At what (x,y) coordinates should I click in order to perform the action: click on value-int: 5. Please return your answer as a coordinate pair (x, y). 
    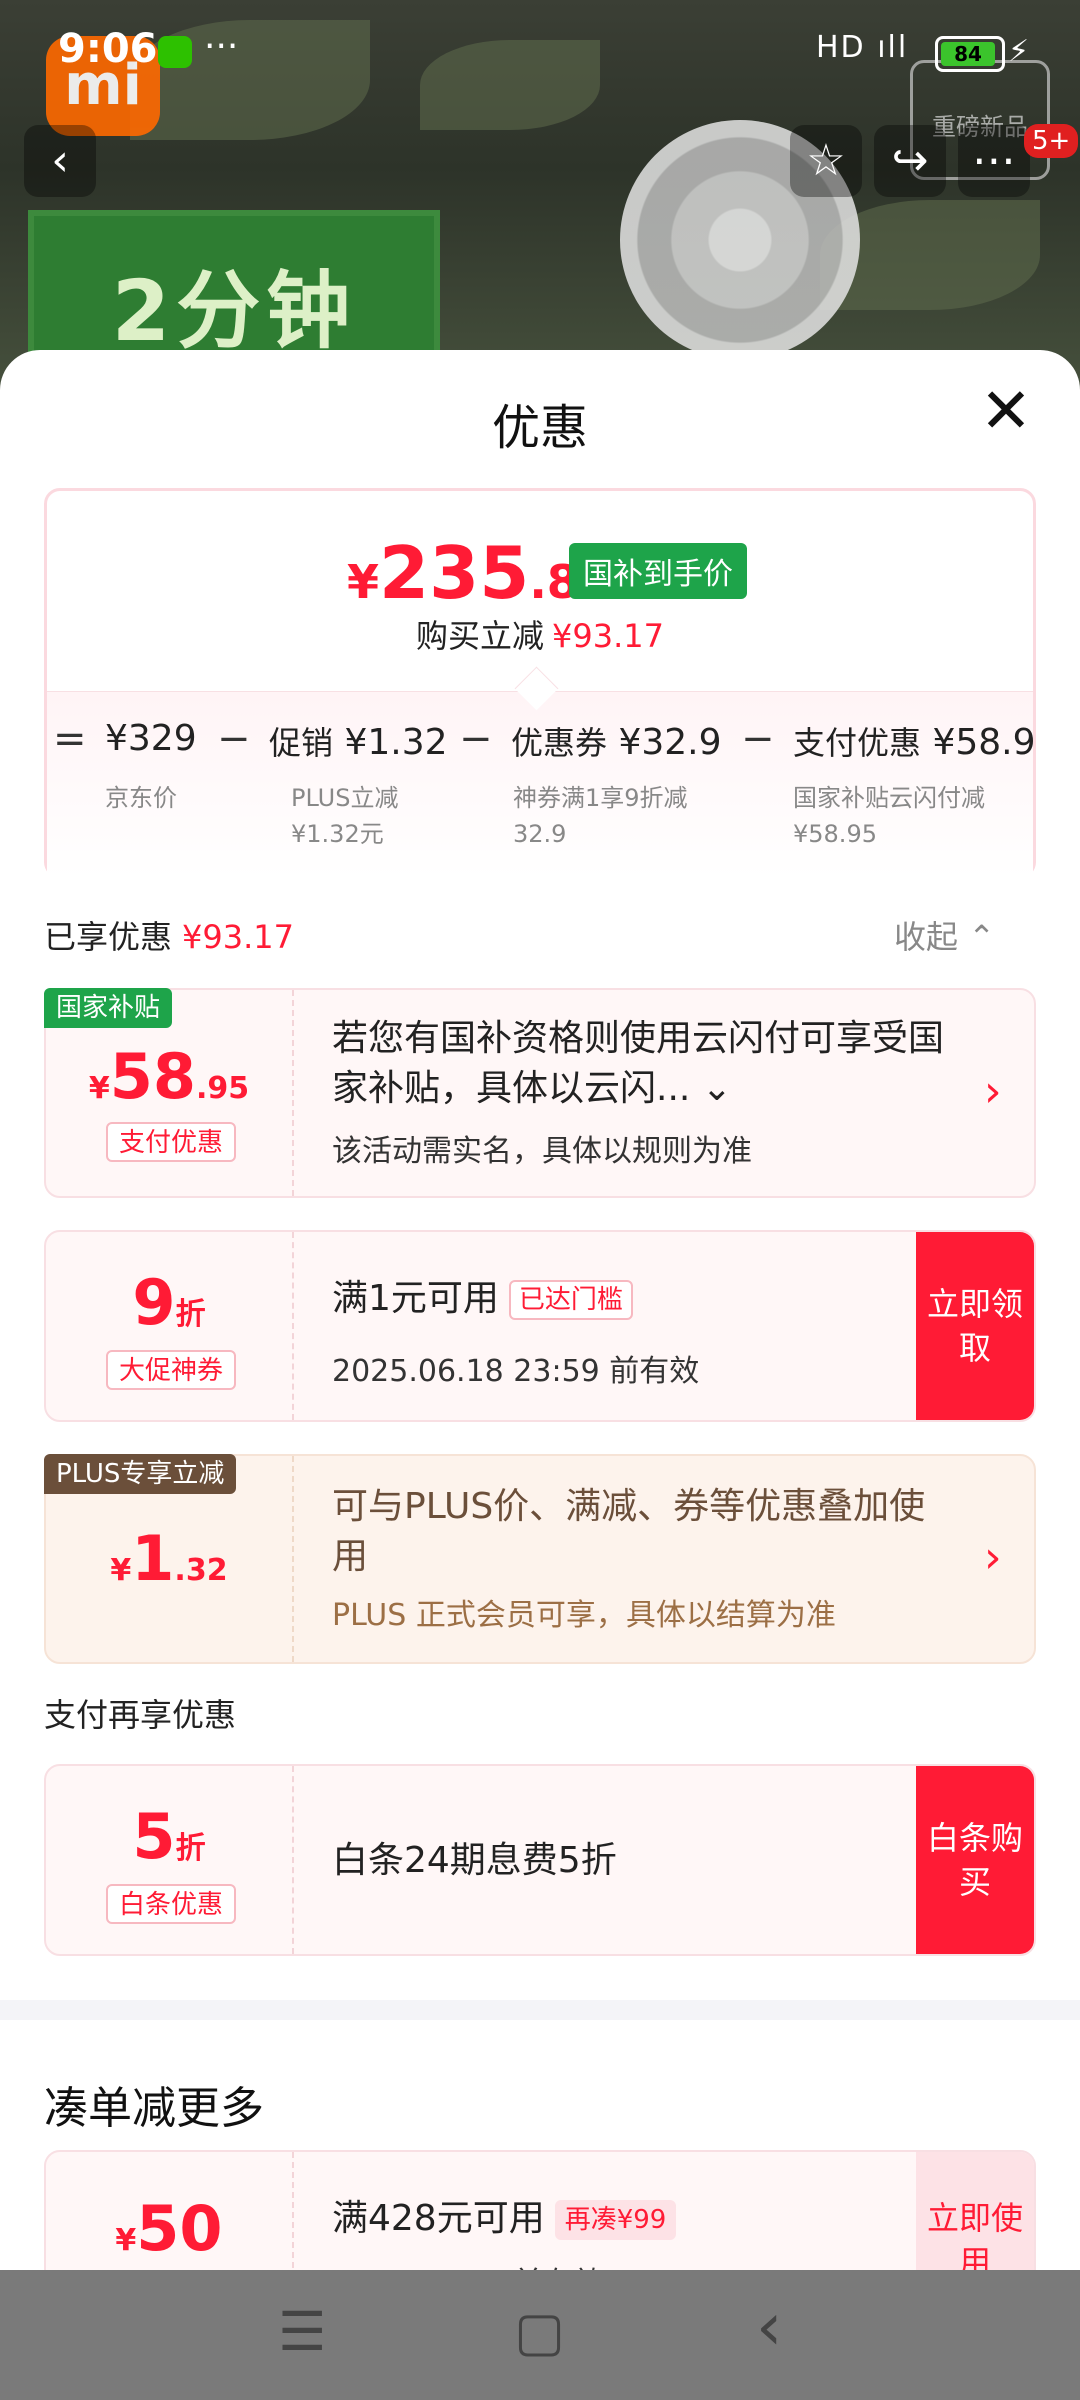
    Looking at the image, I should click on (154, 1836).